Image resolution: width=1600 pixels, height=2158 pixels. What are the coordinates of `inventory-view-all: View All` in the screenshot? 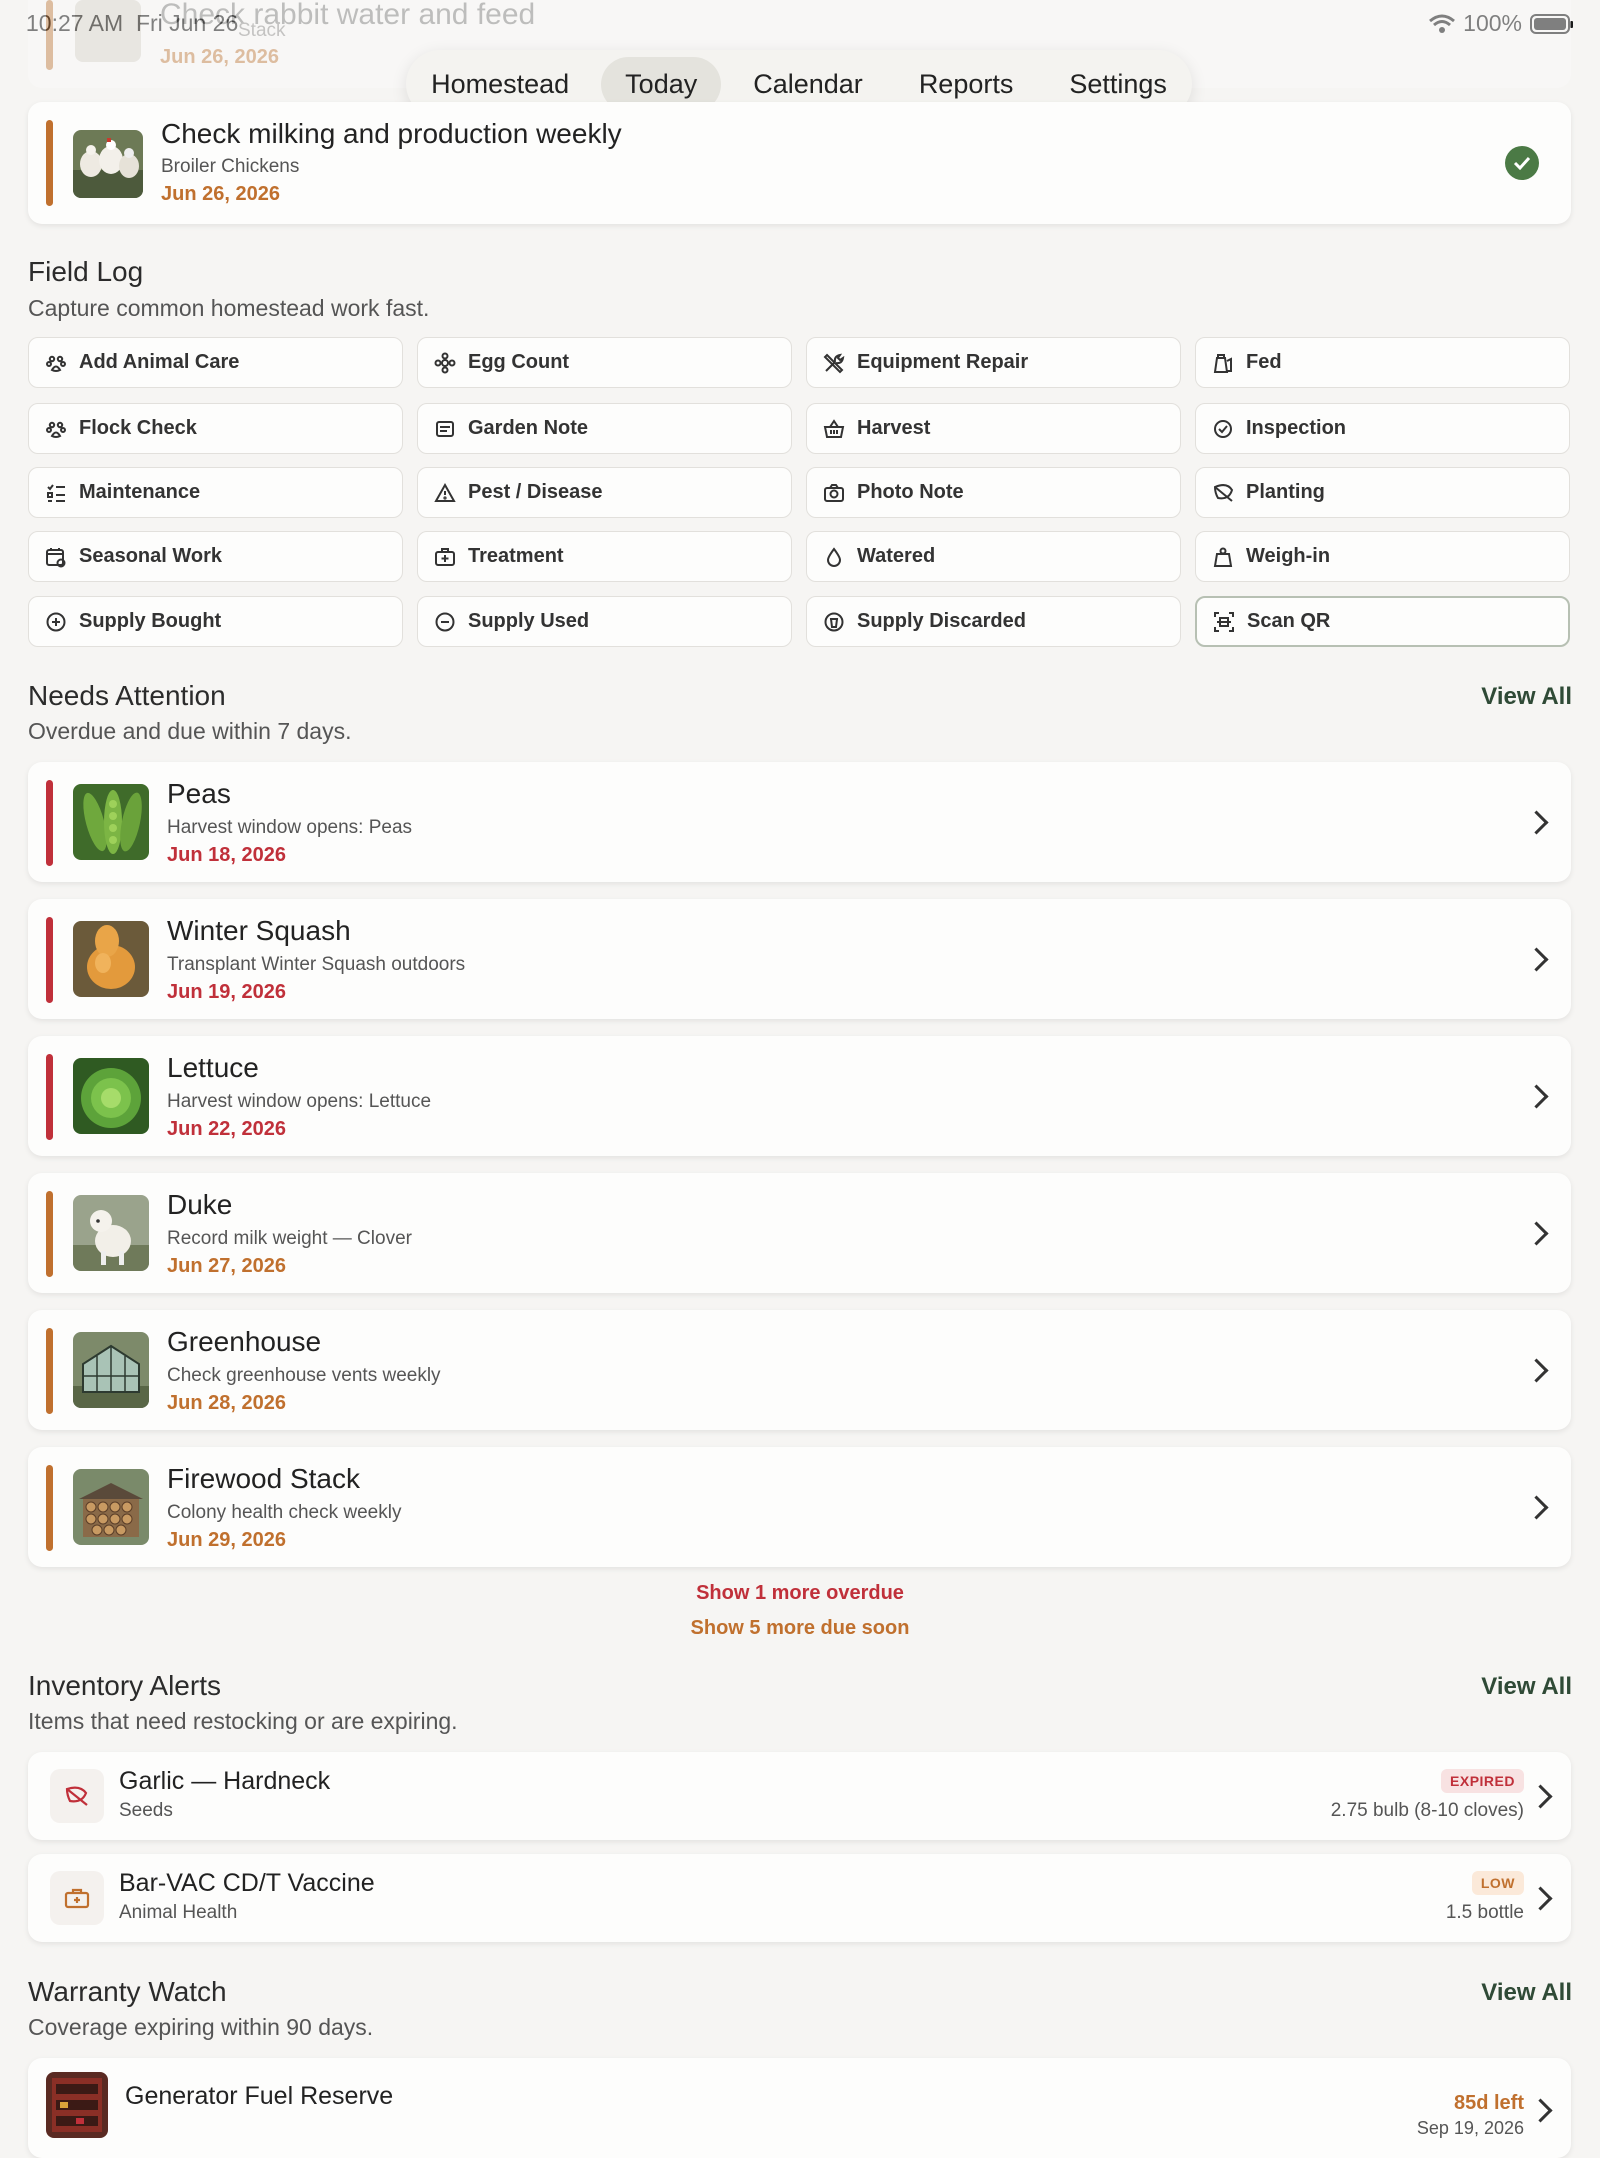 It's located at (1526, 1687).